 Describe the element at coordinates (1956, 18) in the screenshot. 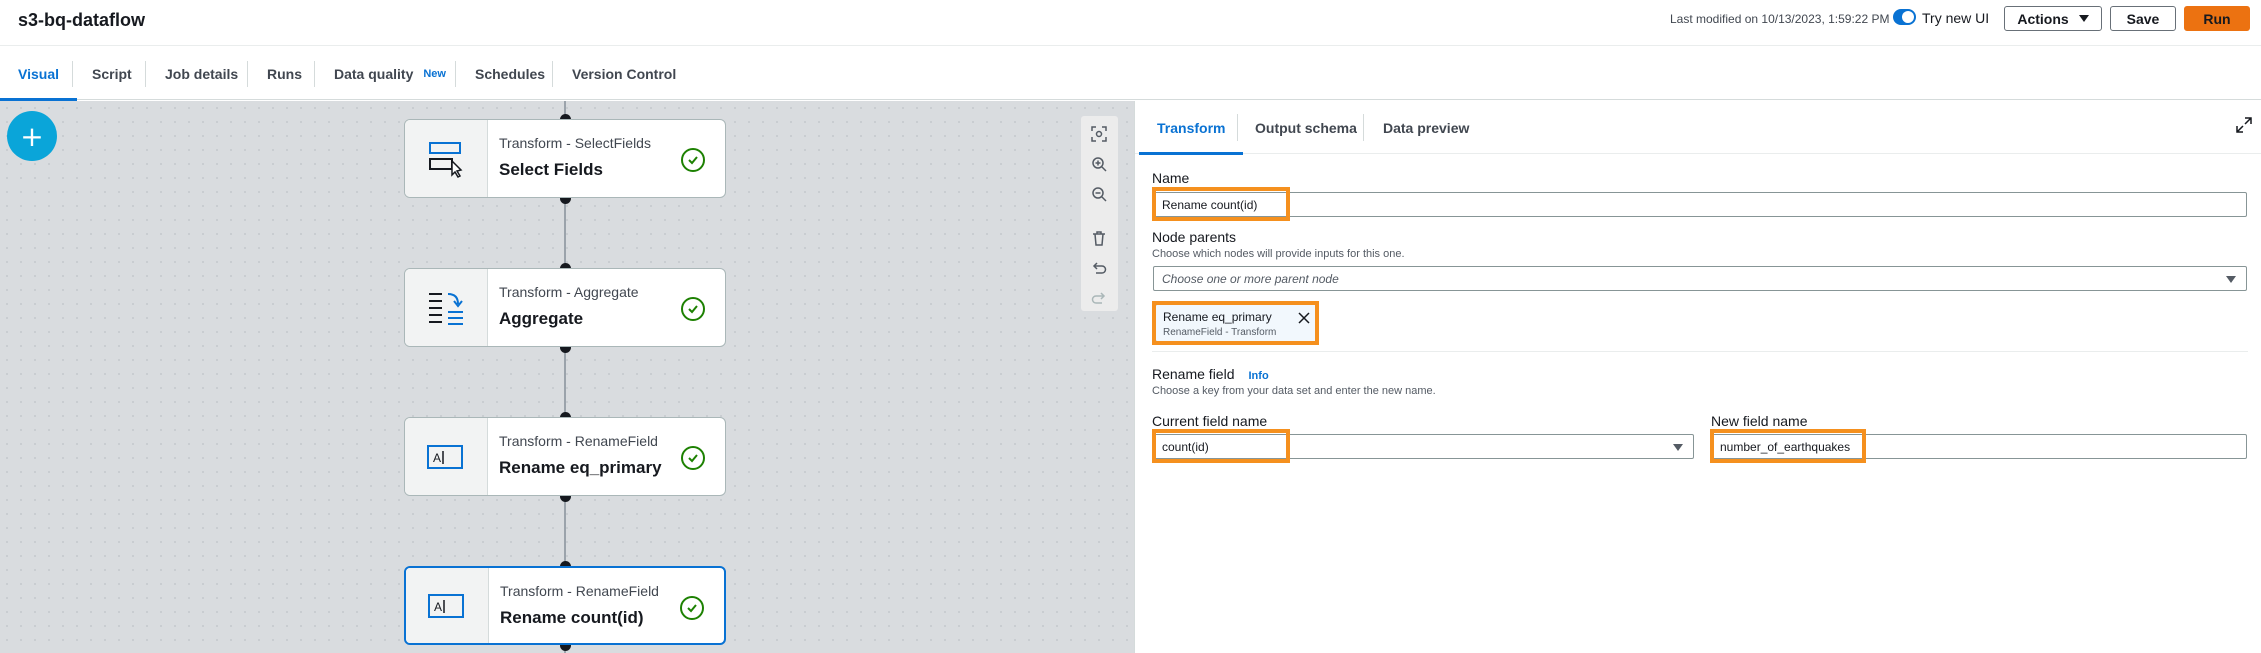

I see `try-new-ui-label: Try new UI` at that location.